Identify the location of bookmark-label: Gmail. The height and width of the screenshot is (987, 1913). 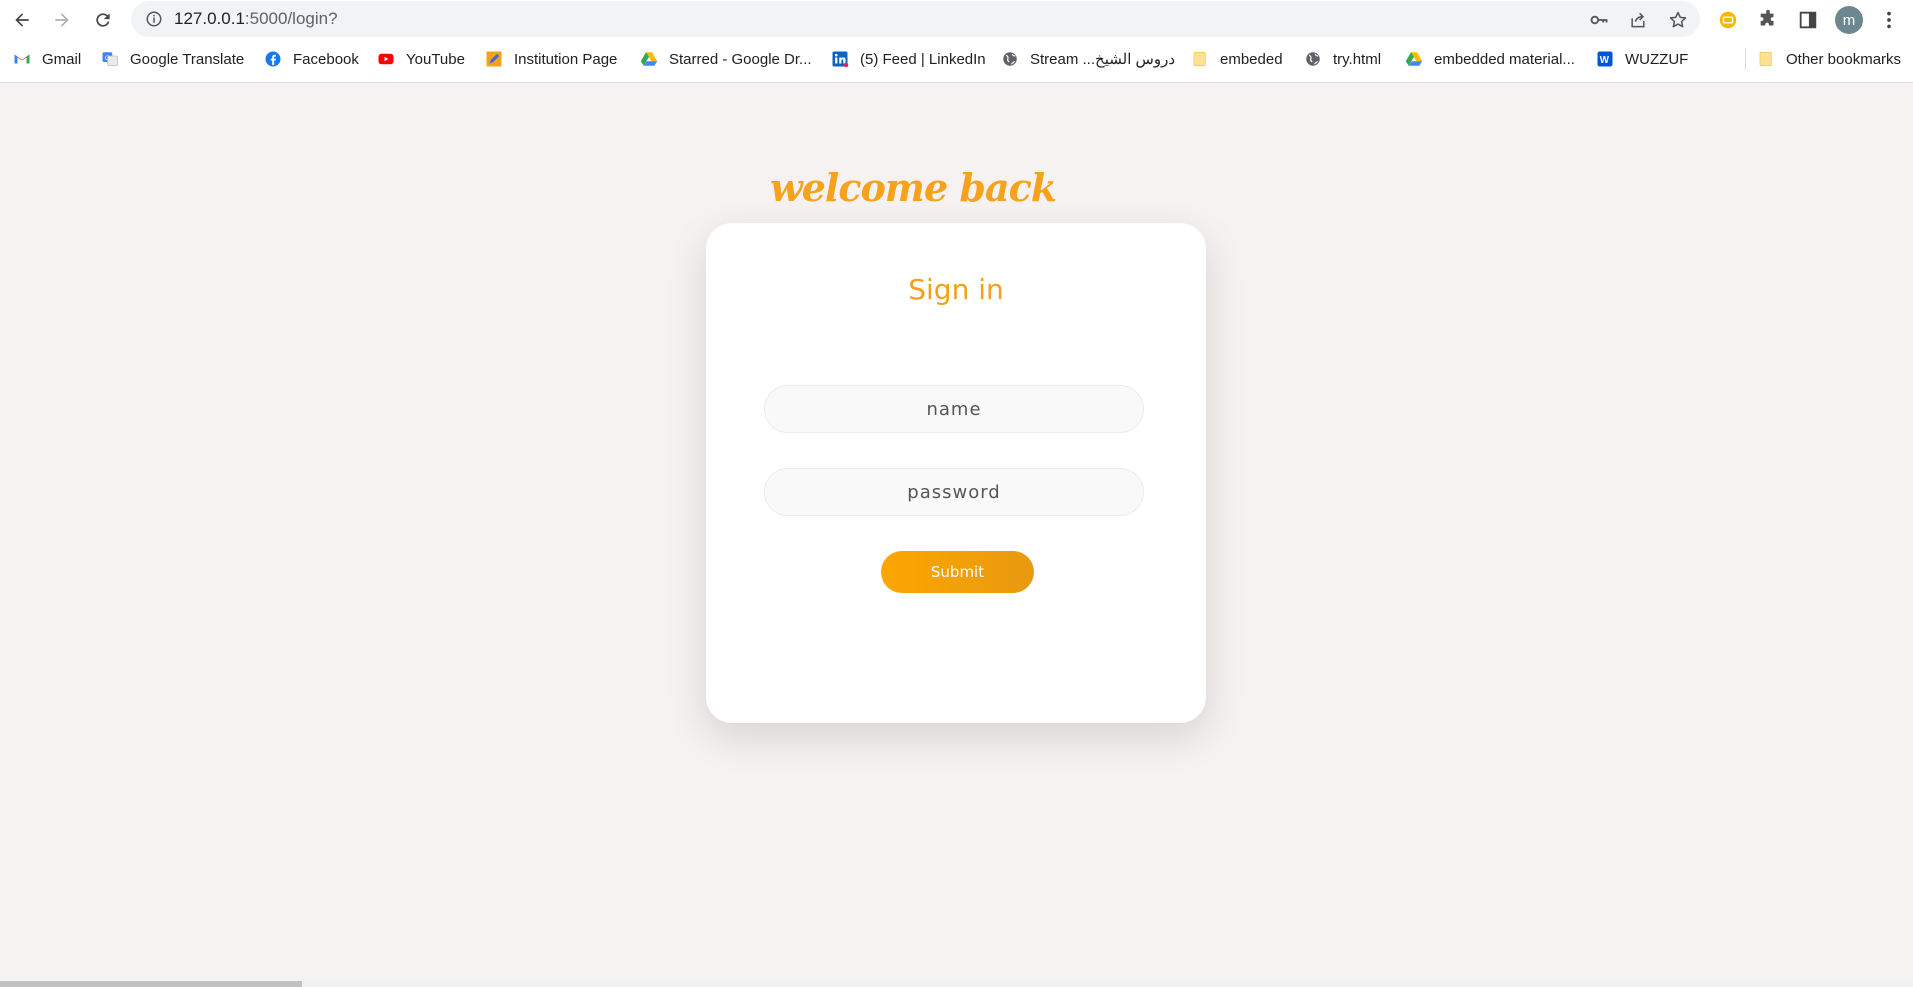
(62, 59).